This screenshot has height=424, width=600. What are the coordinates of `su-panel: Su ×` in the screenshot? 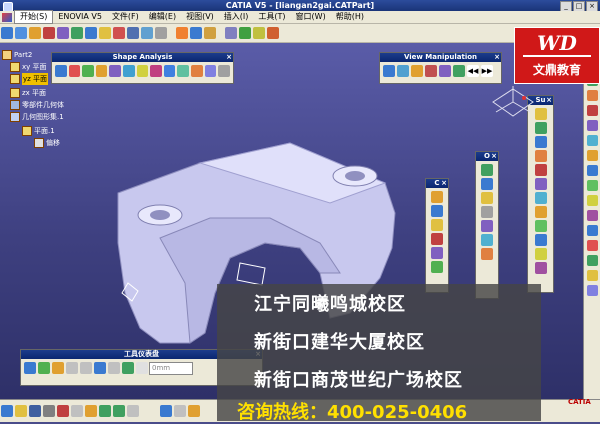 It's located at (540, 194).